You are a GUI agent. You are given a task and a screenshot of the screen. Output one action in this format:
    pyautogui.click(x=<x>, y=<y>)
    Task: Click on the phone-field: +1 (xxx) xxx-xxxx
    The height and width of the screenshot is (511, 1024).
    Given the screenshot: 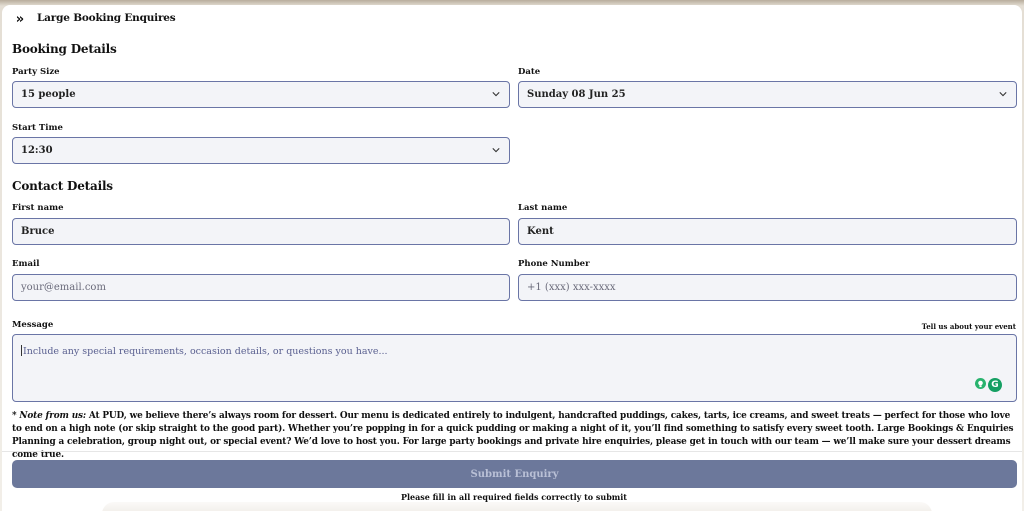 What is the action you would take?
    pyautogui.click(x=767, y=287)
    